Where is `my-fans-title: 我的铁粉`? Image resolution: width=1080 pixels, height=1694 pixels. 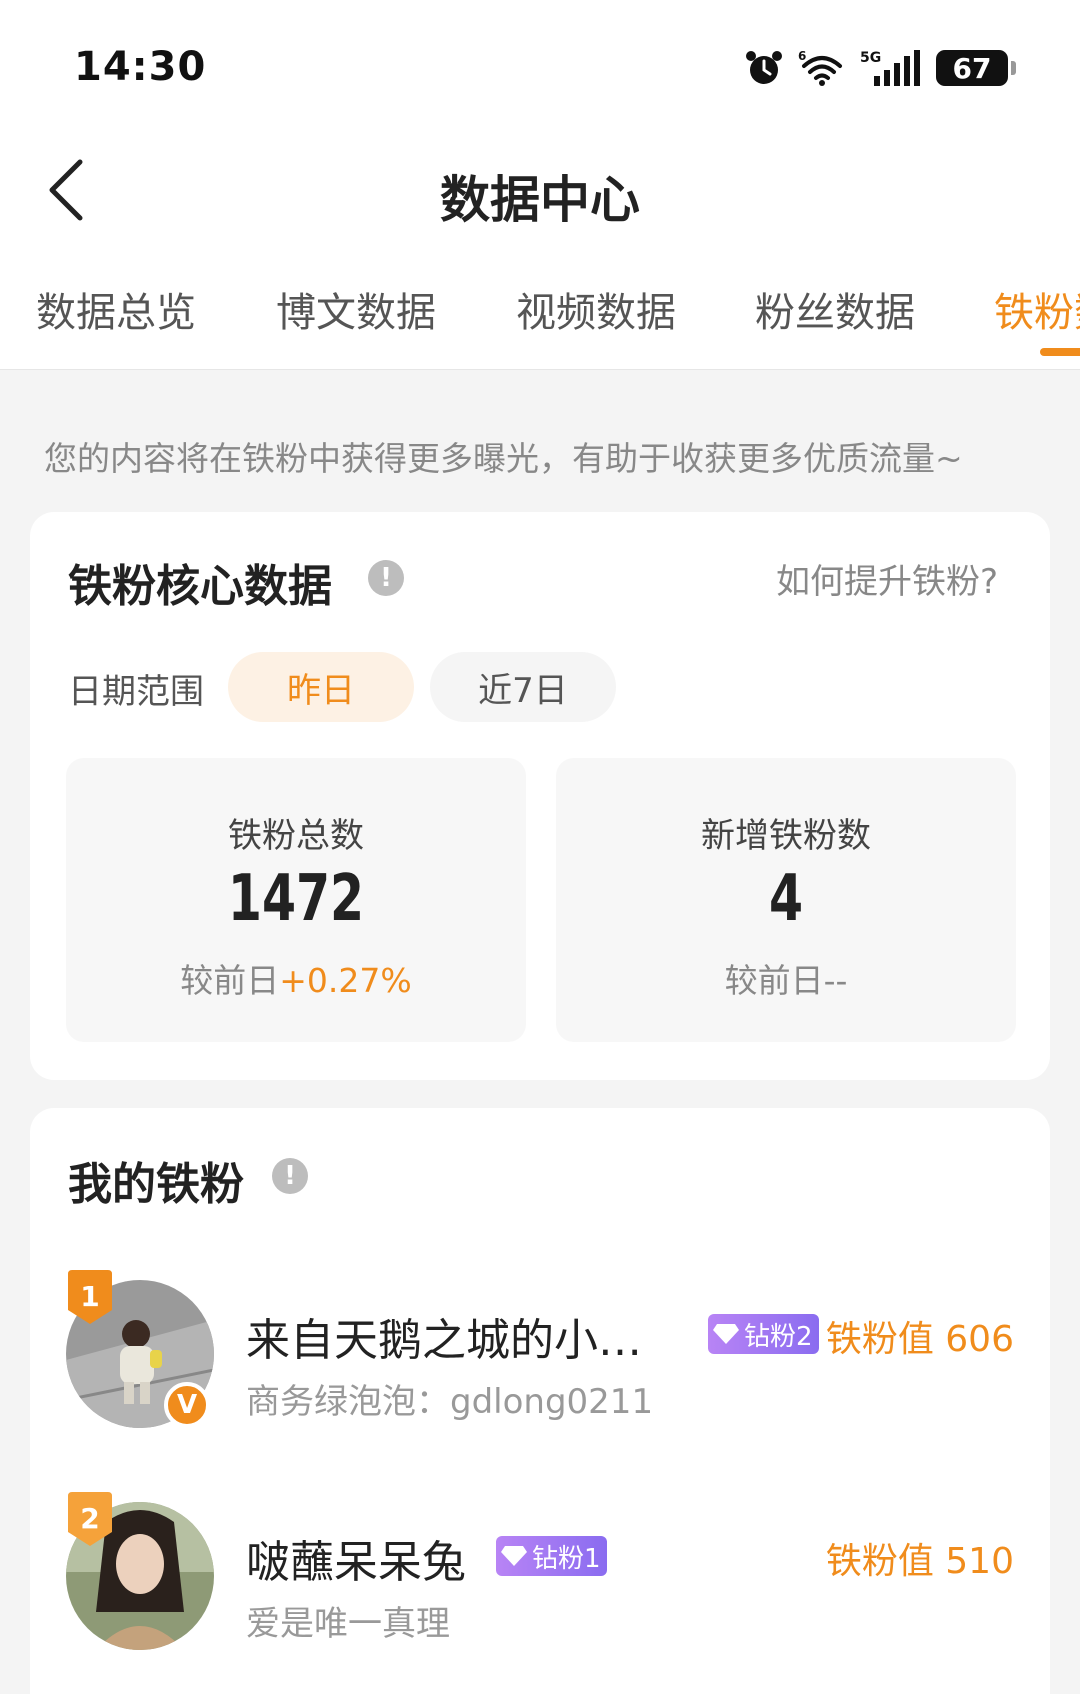 my-fans-title: 我的铁粉 is located at coordinates (156, 1184).